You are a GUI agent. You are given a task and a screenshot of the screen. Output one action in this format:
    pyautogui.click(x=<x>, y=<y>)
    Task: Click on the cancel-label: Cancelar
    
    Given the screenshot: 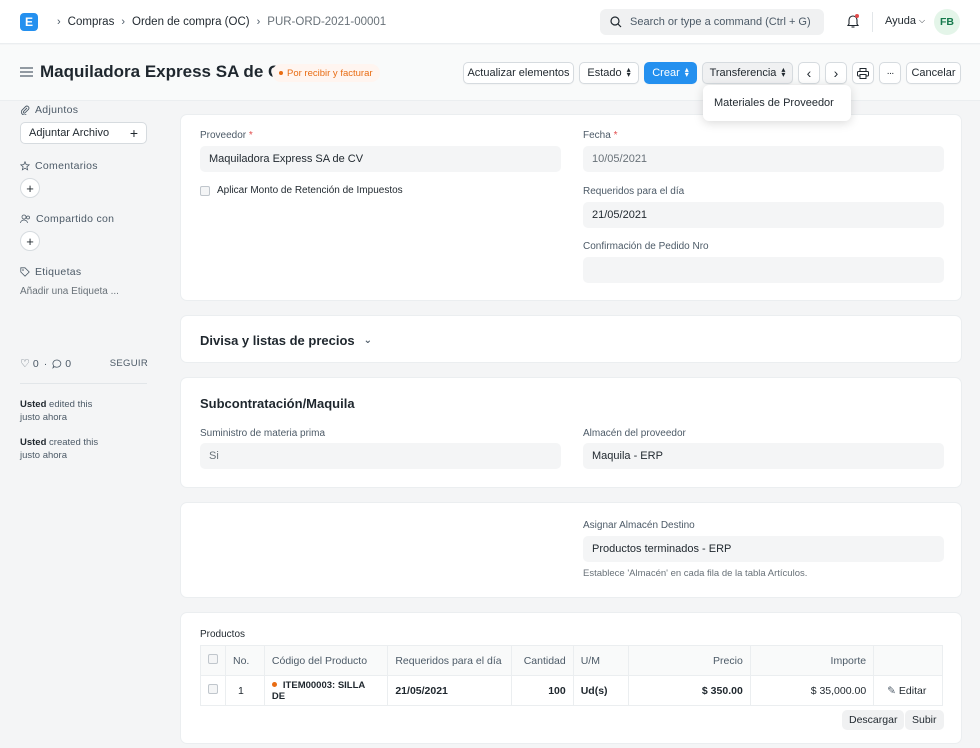 What is the action you would take?
    pyautogui.click(x=933, y=73)
    